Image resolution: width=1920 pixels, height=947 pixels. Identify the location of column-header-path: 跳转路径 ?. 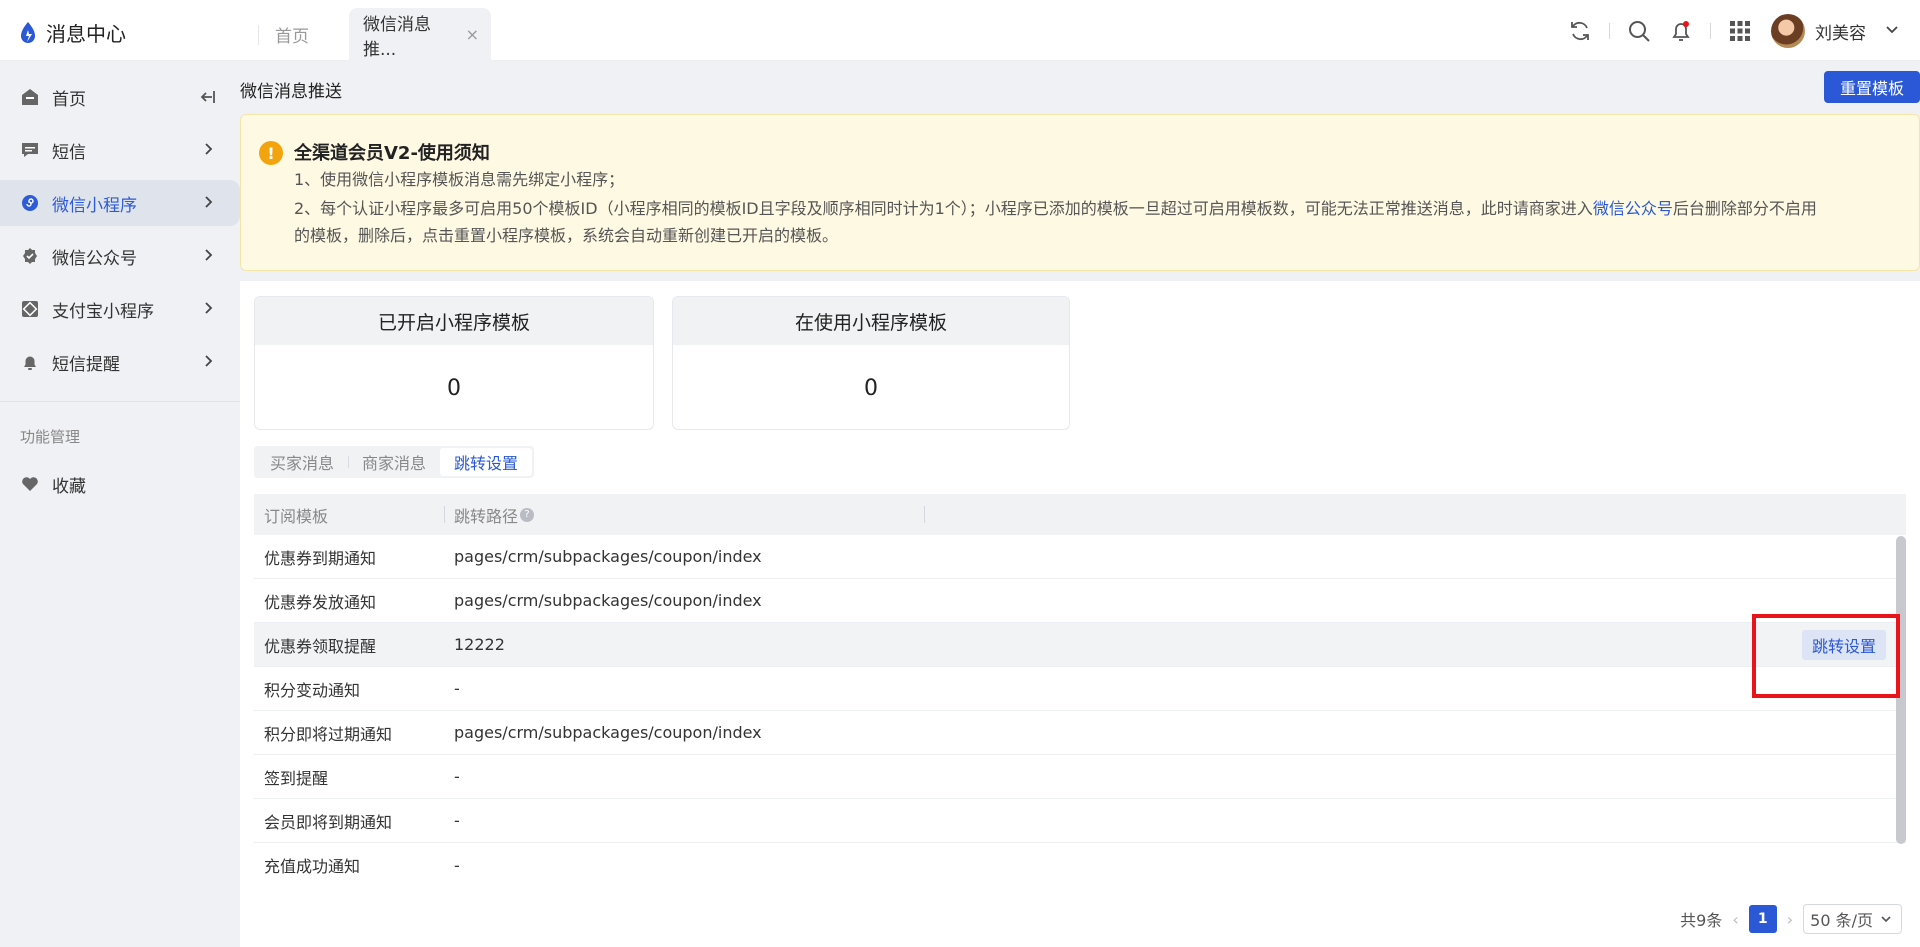
(684, 515).